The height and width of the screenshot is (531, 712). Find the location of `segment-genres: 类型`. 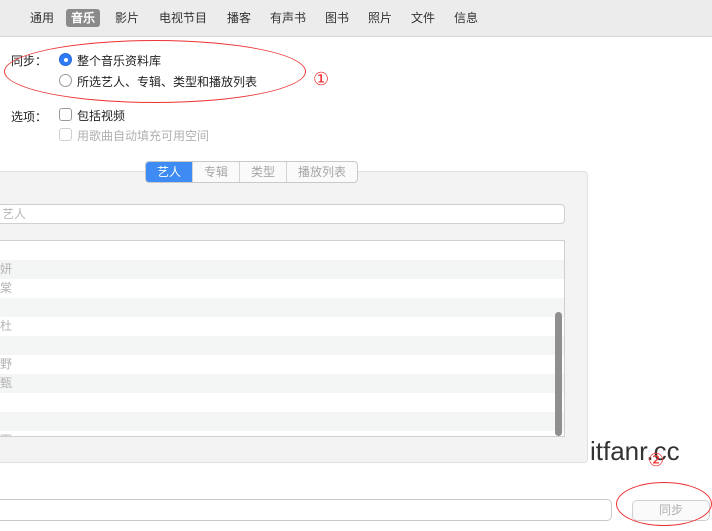

segment-genres: 类型 is located at coordinates (264, 172).